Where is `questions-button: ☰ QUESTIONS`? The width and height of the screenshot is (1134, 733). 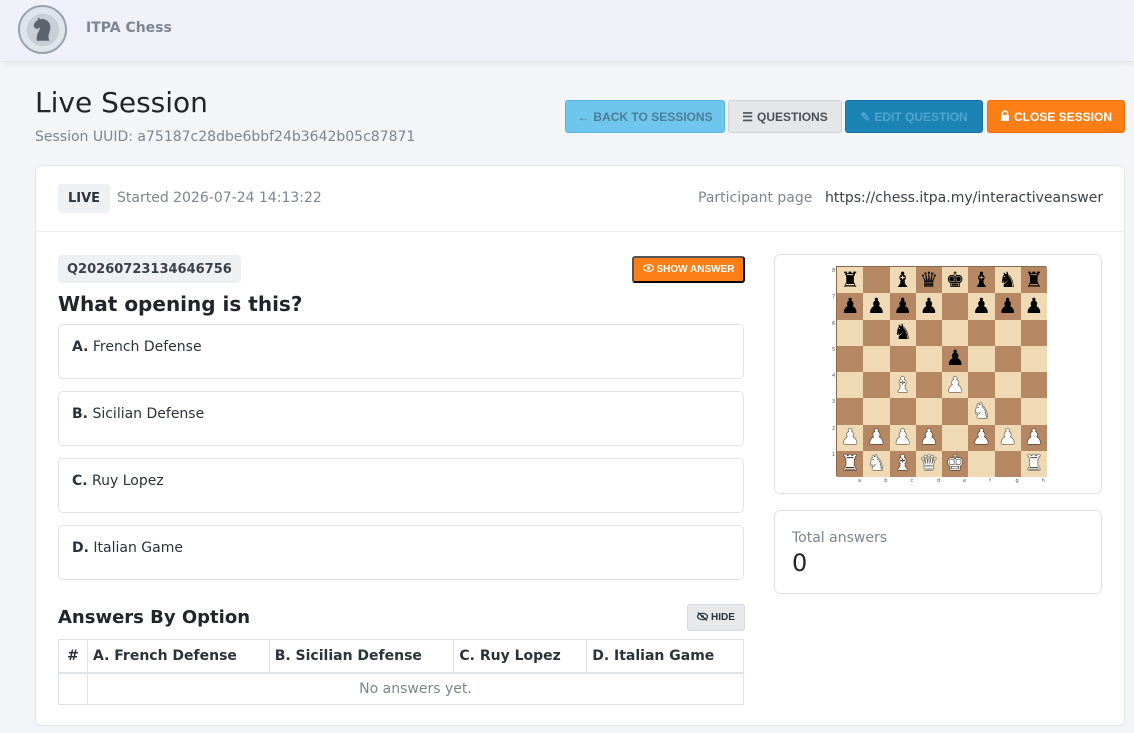
questions-button: ☰ QUESTIONS is located at coordinates (785, 116).